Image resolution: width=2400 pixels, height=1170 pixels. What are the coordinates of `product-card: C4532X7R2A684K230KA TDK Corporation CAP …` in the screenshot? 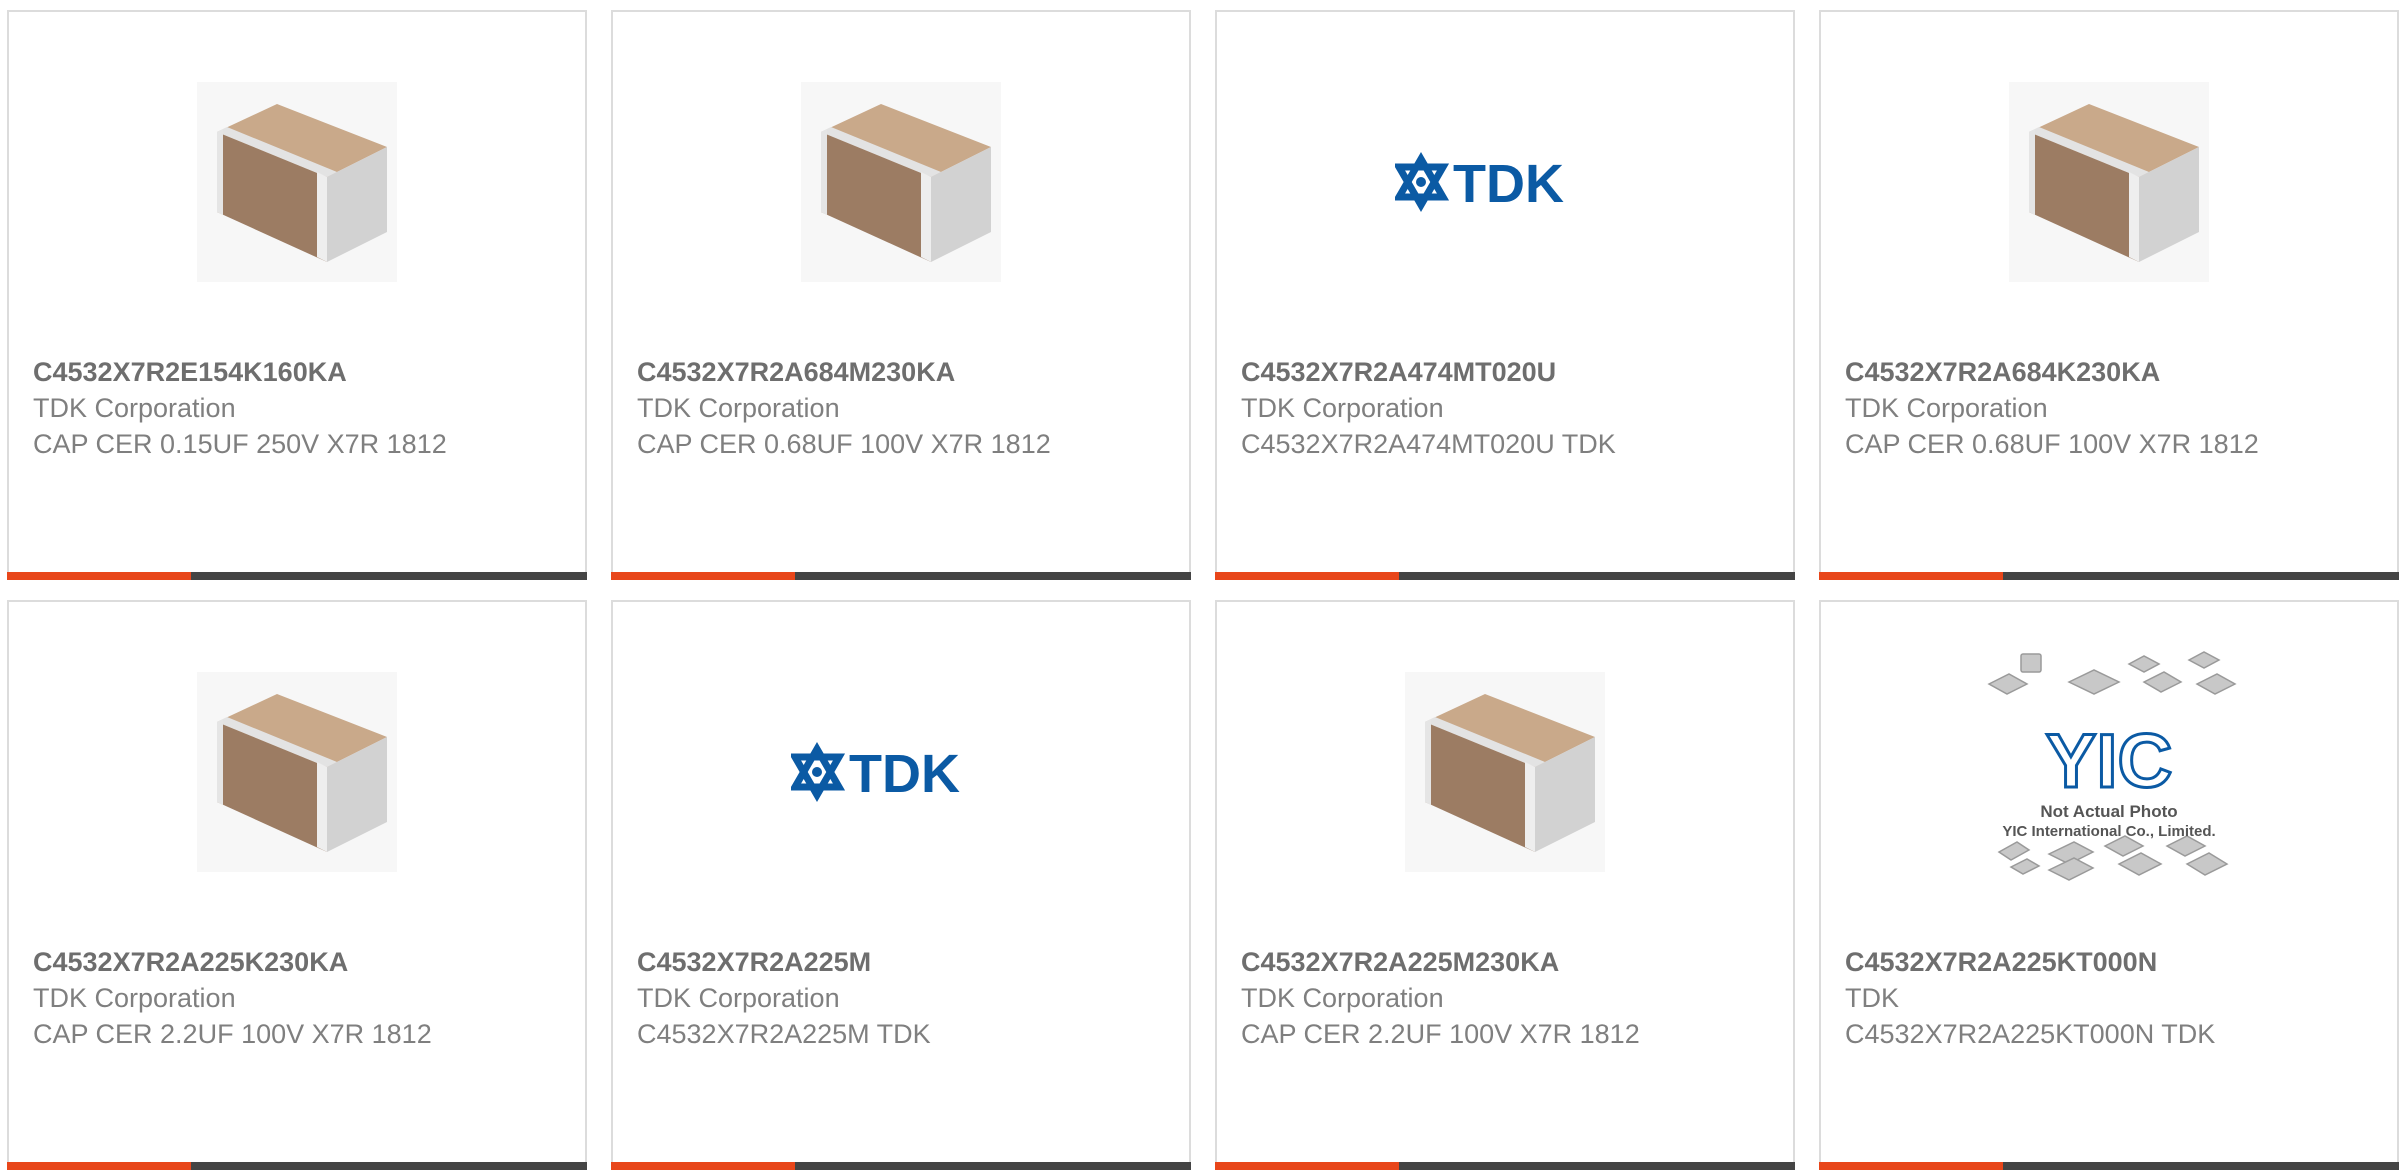 It's located at (2109, 295).